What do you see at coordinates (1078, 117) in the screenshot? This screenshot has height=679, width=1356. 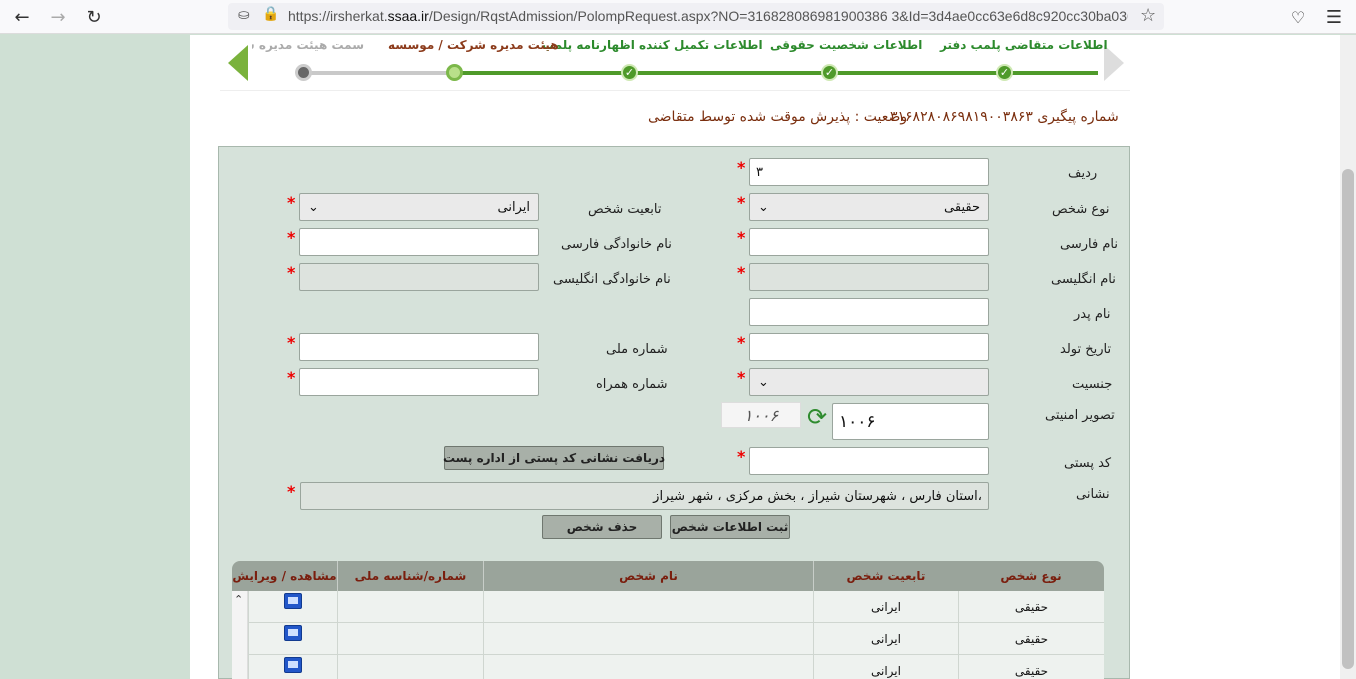 I see `tracking-label: شماره پیگیری` at bounding box center [1078, 117].